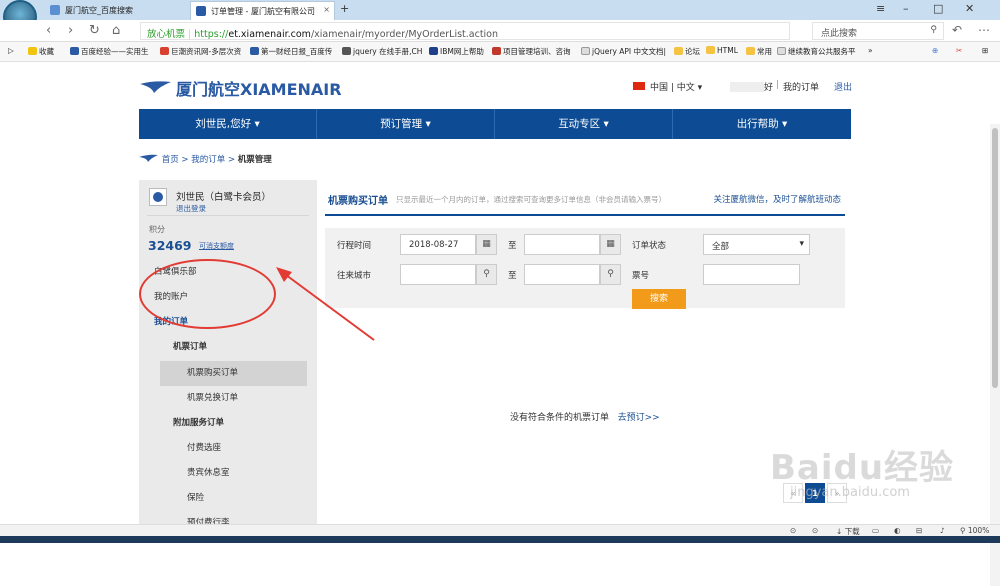 This screenshot has height=586, width=1000. What do you see at coordinates (70, 30) in the screenshot?
I see `forward-icon: ›` at bounding box center [70, 30].